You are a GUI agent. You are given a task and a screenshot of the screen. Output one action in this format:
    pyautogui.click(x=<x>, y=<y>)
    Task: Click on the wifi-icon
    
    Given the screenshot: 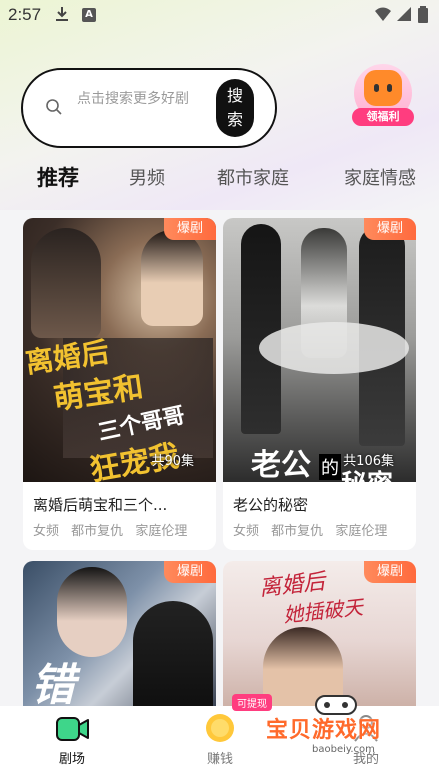 What is the action you would take?
    pyautogui.click(x=383, y=14)
    